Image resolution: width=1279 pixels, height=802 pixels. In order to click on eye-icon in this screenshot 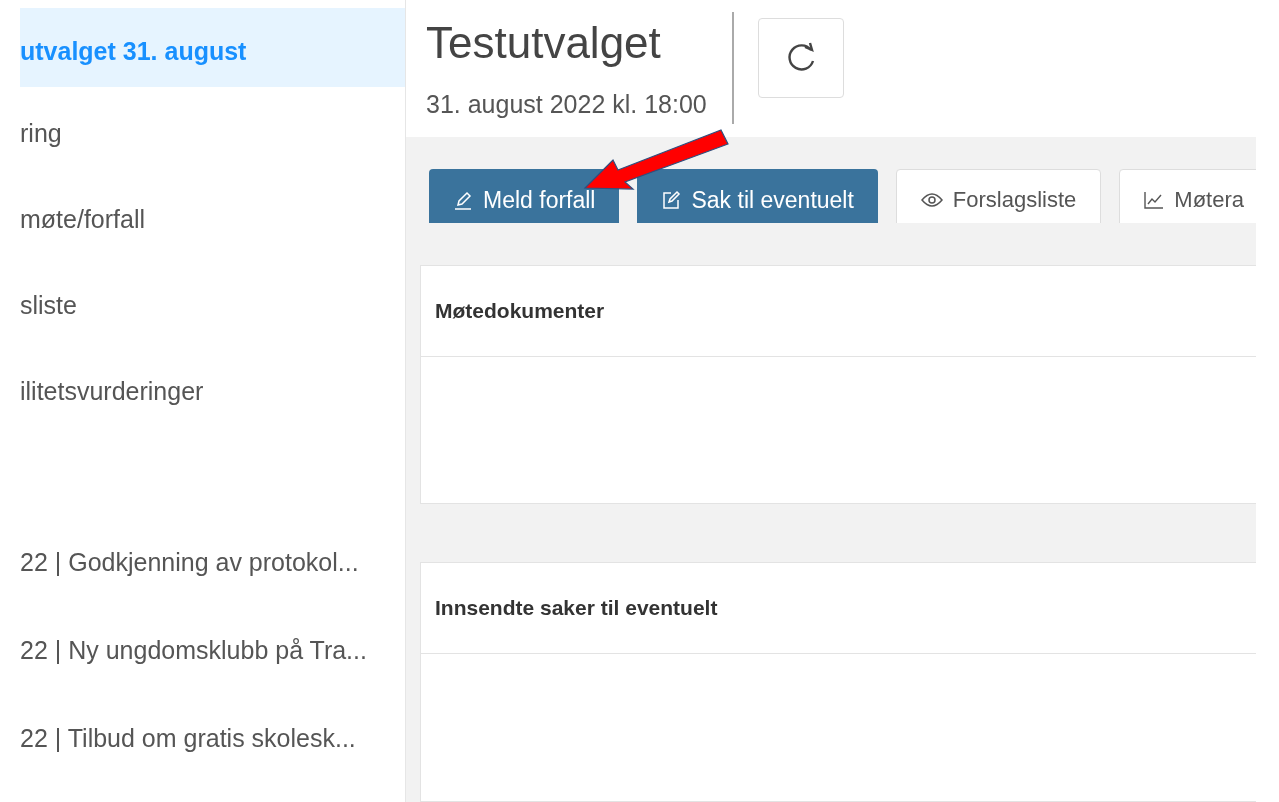, I will do `click(931, 200)`.